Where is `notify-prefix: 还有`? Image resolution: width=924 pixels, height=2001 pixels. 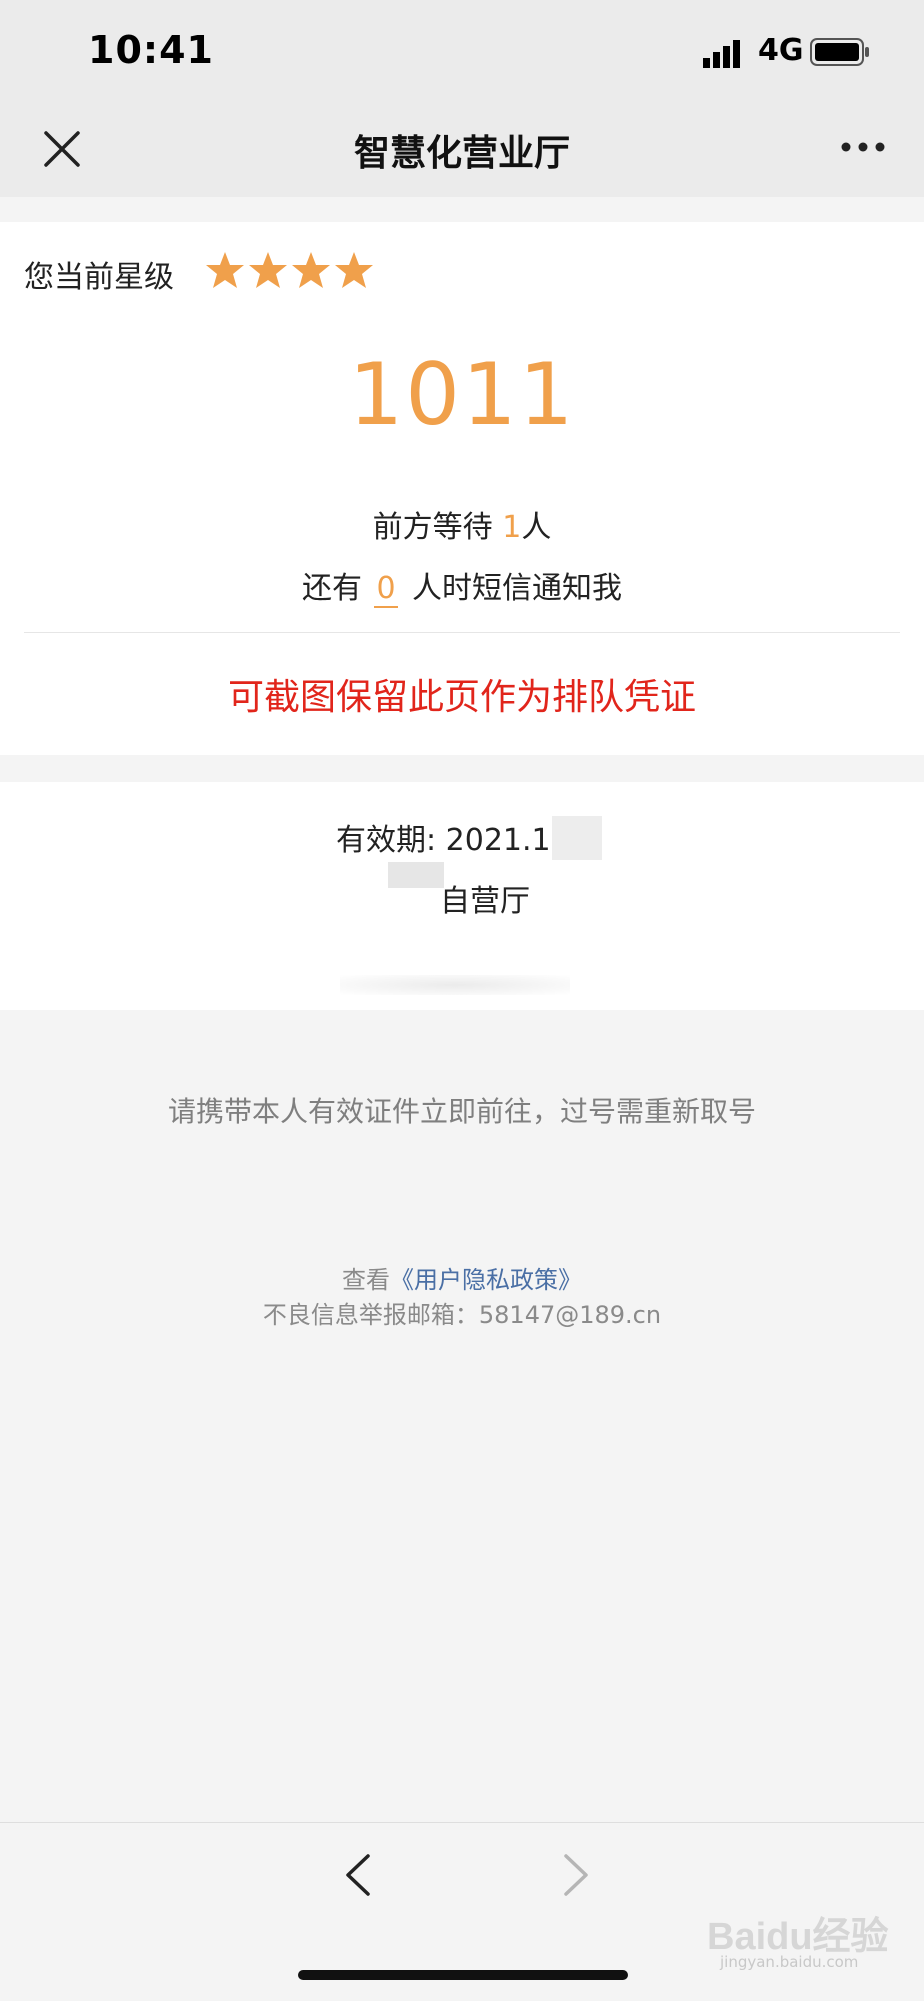 notify-prefix: 还有 is located at coordinates (332, 588).